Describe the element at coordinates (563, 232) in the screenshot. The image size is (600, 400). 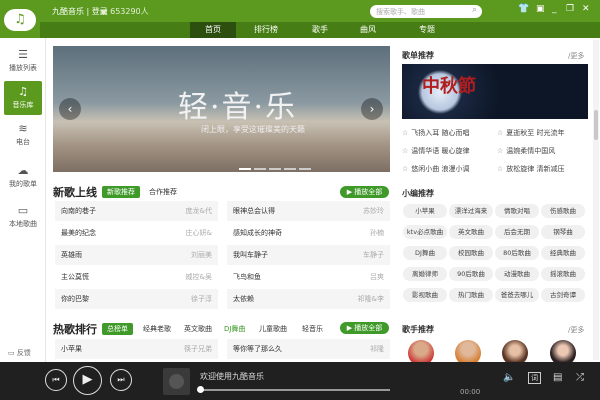
I see `tag-chip: 钢琴曲` at that location.